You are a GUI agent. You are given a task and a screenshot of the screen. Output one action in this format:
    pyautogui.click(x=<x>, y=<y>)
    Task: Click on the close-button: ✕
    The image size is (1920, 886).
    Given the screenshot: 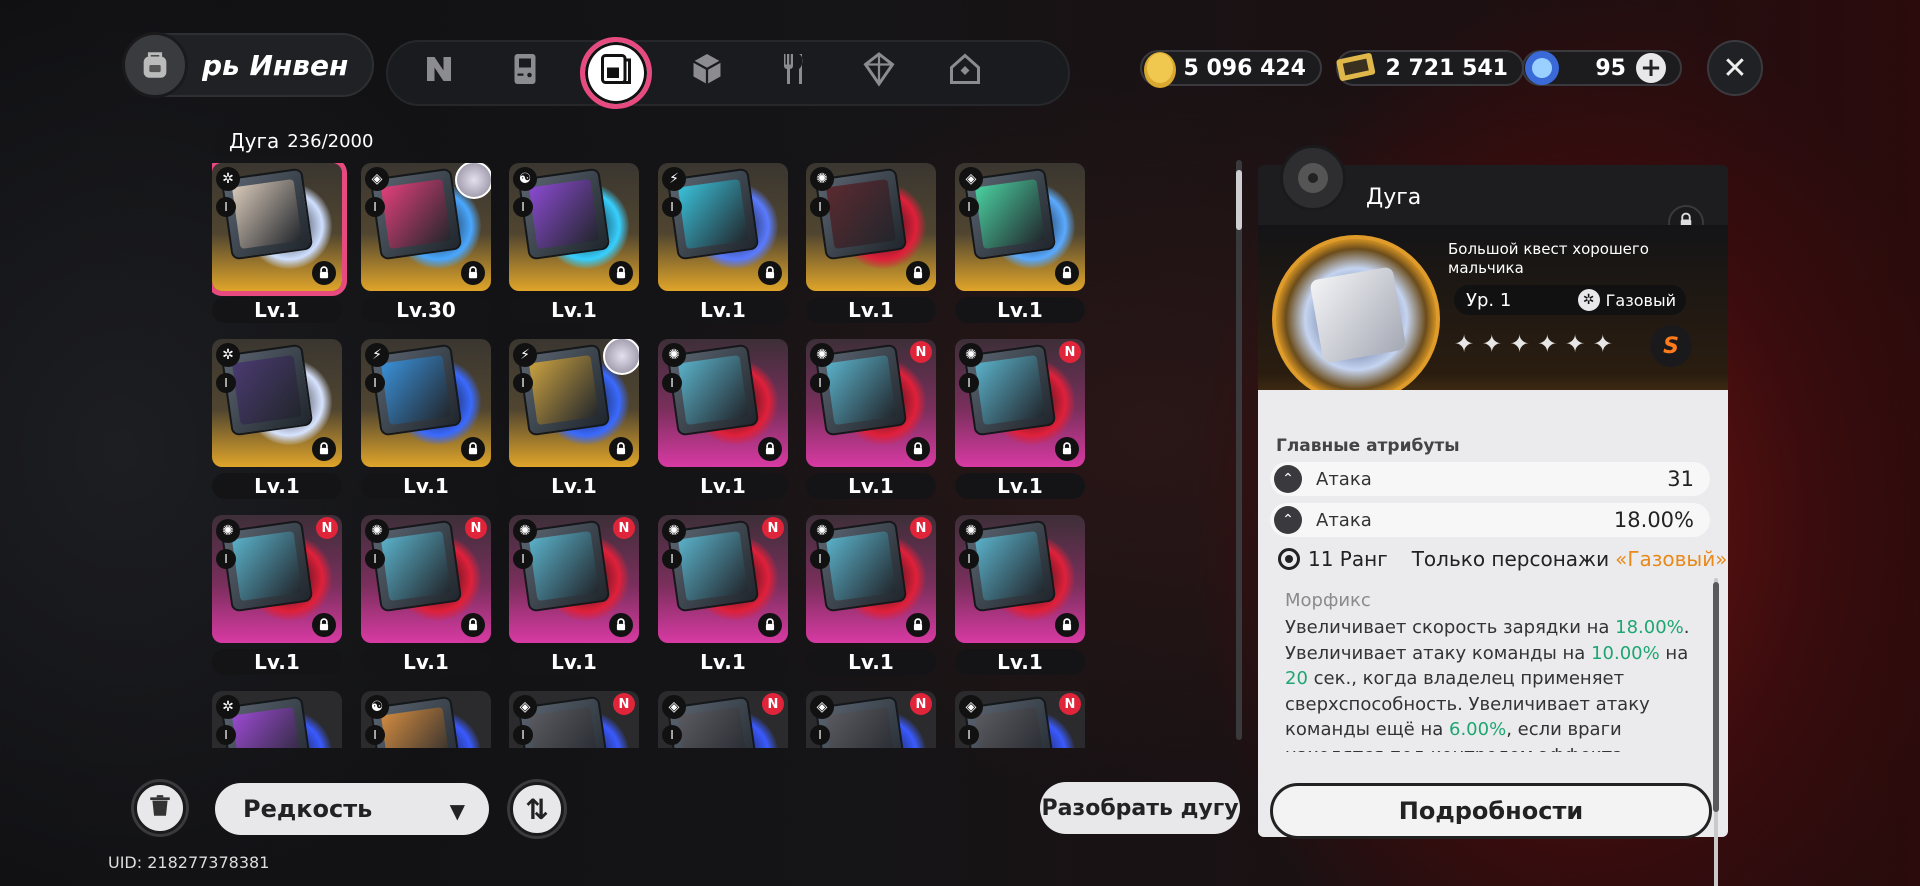 What is the action you would take?
    pyautogui.click(x=1735, y=68)
    